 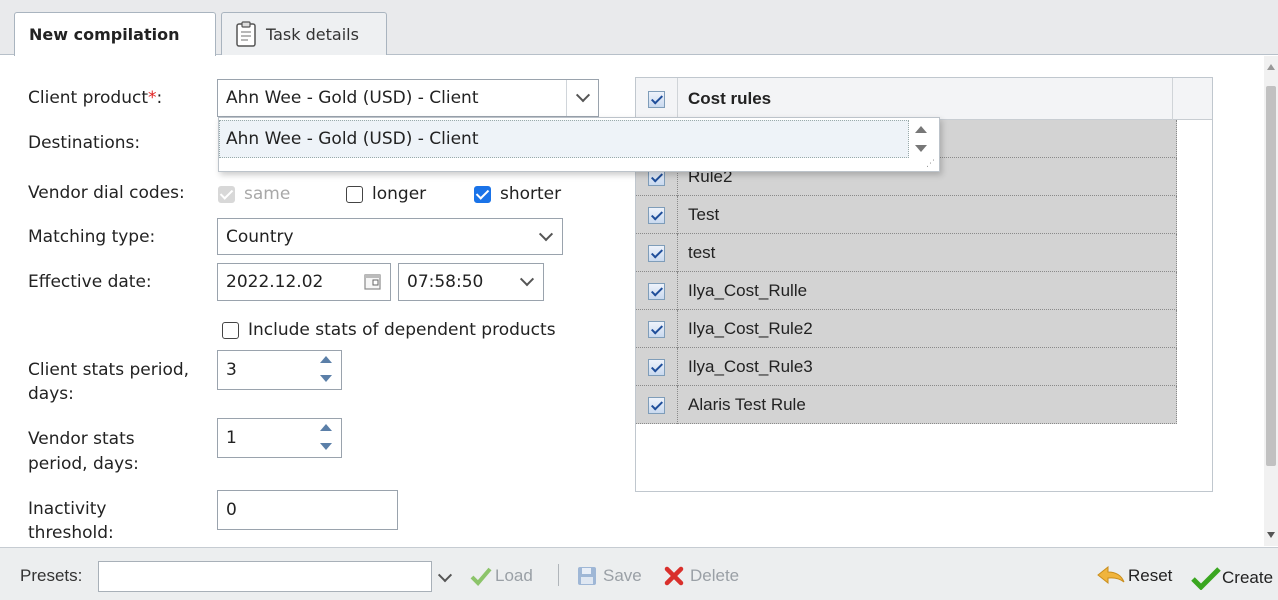 What do you see at coordinates (750, 328) in the screenshot?
I see `cost-rule-name: Ilya_Cost_Rule2` at bounding box center [750, 328].